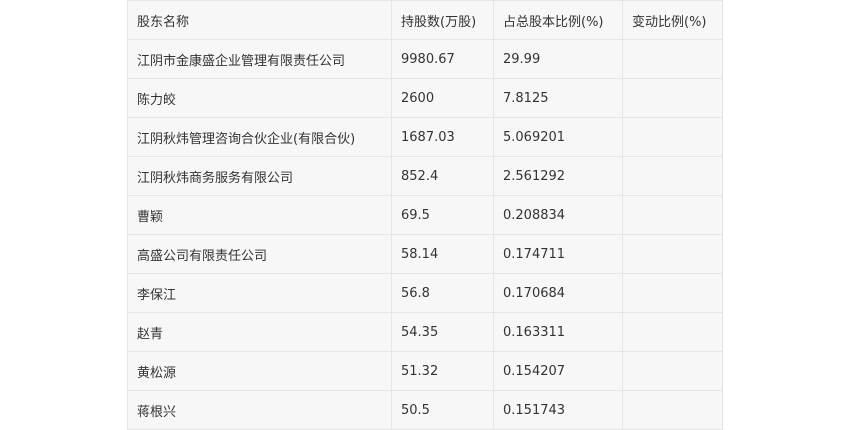 This screenshot has height=430, width=850. What do you see at coordinates (259, 332) in the screenshot?
I see `cell-shareholder-name: 赵青` at bounding box center [259, 332].